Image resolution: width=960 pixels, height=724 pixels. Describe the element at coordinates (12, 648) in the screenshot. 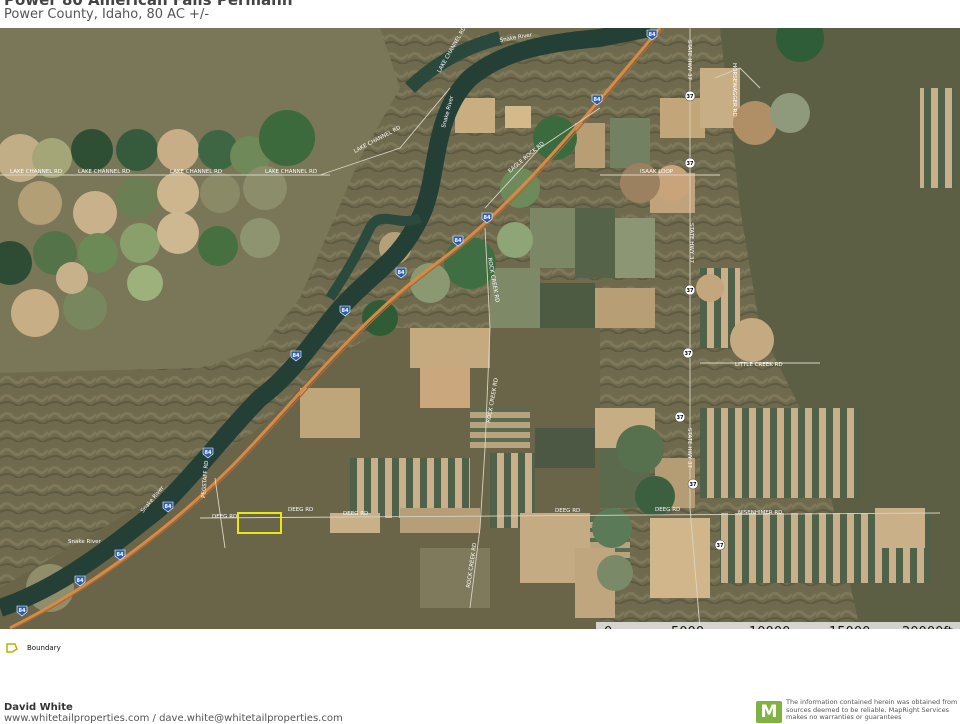

I see `boundary-swatch-icon` at that location.